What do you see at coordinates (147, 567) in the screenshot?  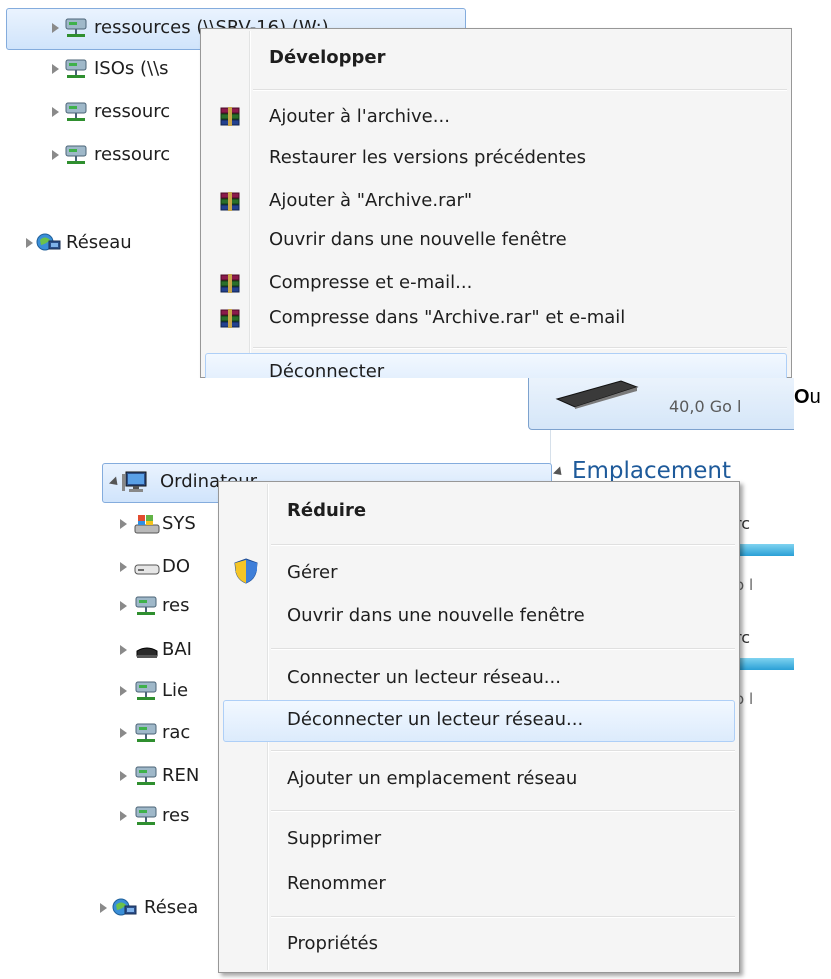 I see `hard-drive-icon` at bounding box center [147, 567].